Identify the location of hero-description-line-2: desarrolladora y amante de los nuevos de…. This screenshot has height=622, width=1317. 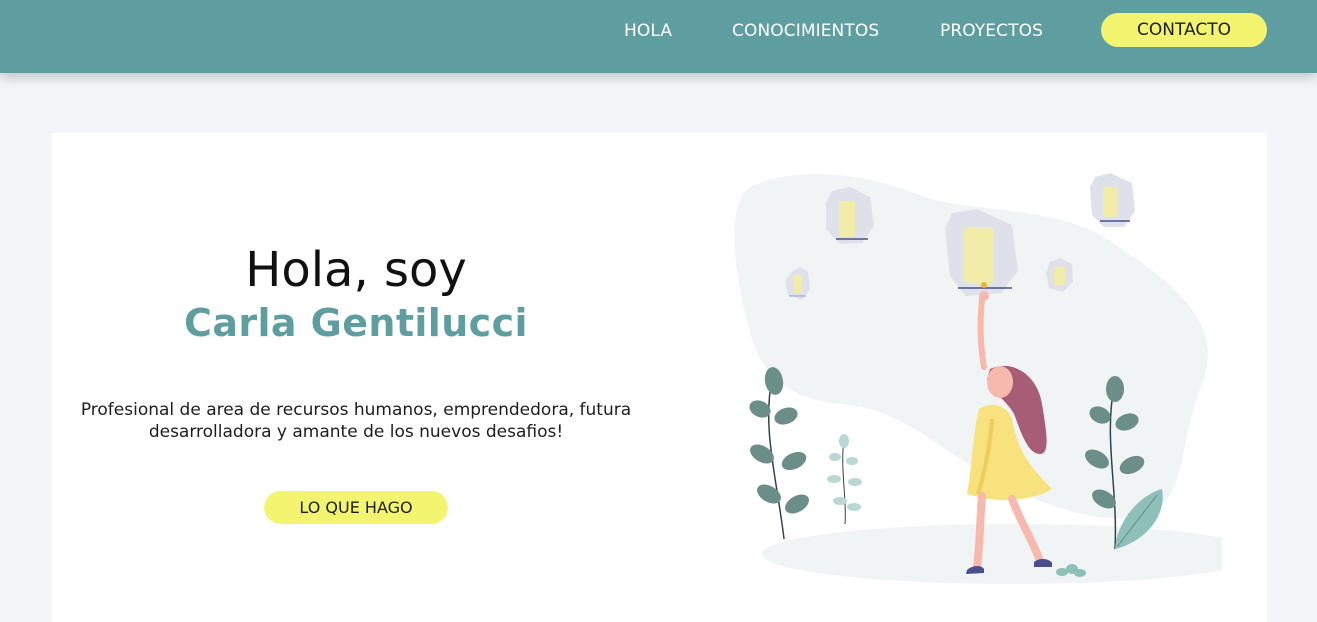
(356, 432).